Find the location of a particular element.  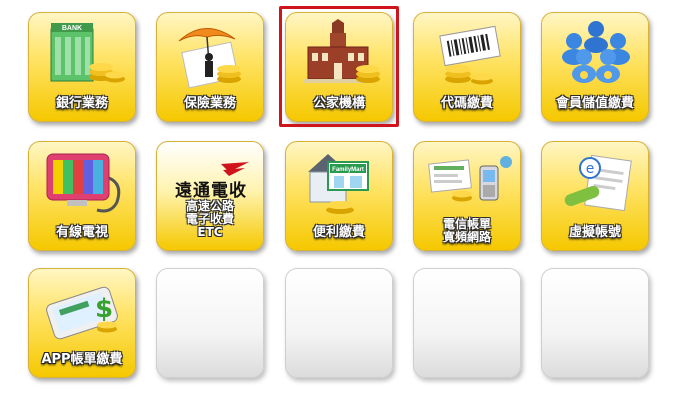

tile-label: 保險業務 is located at coordinates (209, 103).